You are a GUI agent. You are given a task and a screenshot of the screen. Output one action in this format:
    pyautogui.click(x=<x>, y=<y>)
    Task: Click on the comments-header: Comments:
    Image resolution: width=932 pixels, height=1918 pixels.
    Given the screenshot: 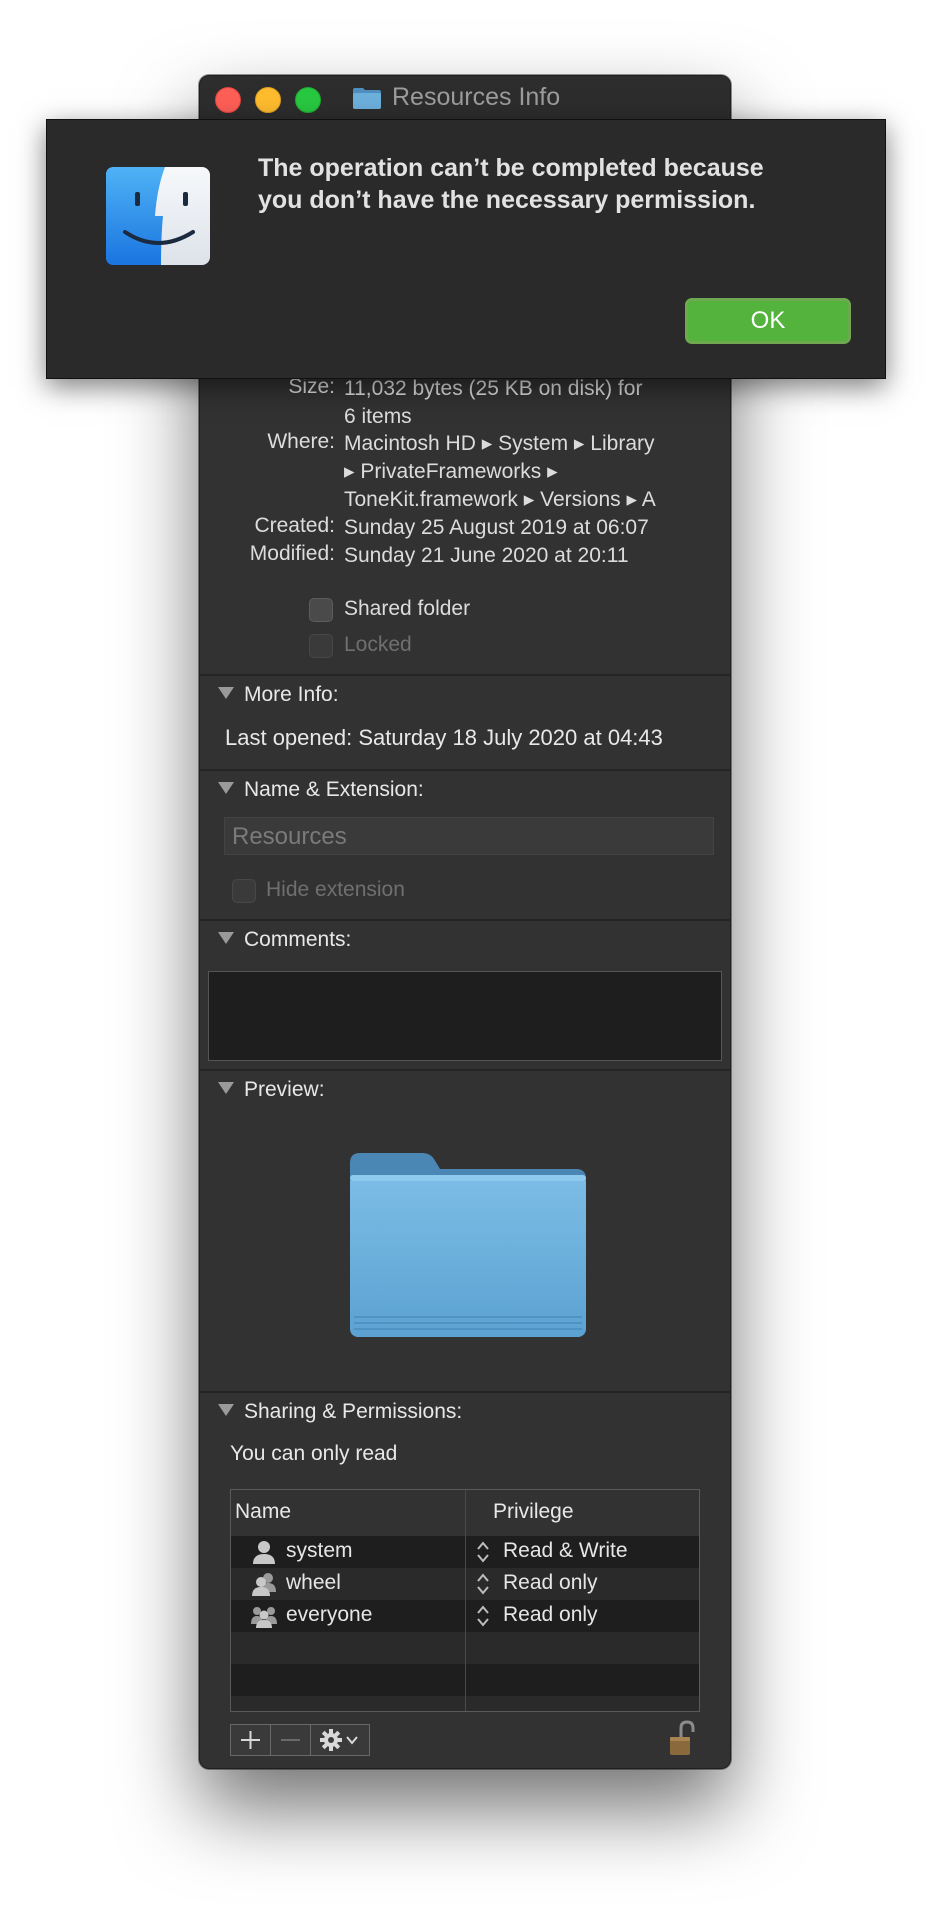 What is the action you would take?
    pyautogui.click(x=284, y=940)
    